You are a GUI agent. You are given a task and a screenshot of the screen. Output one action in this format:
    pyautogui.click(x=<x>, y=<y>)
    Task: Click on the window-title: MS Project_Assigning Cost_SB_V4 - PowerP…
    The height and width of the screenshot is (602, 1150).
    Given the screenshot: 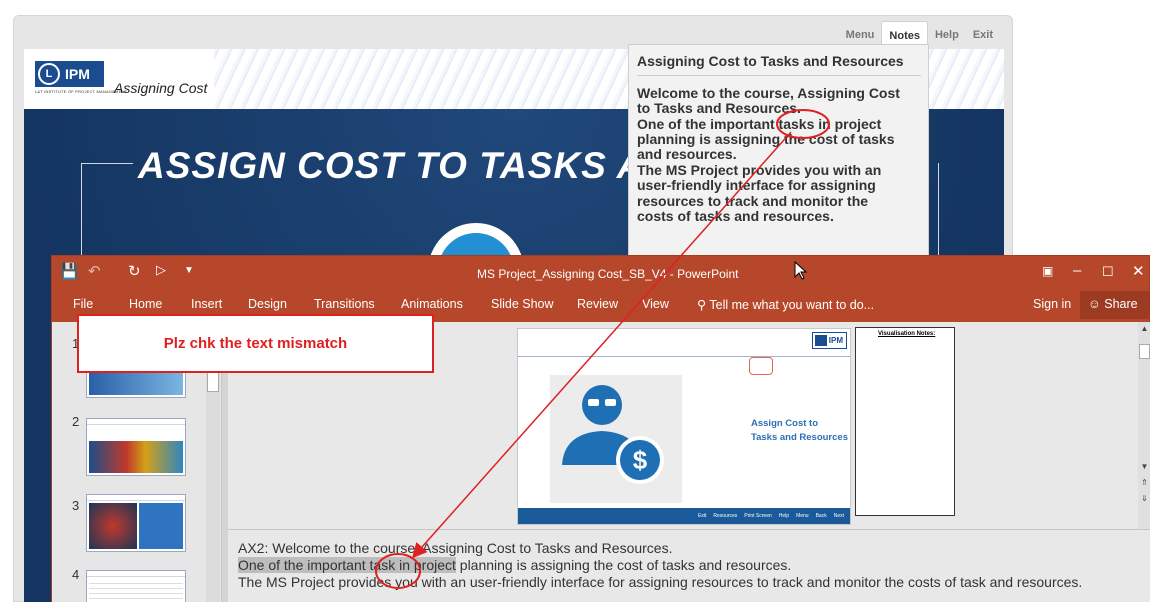 What is the action you would take?
    pyautogui.click(x=608, y=274)
    